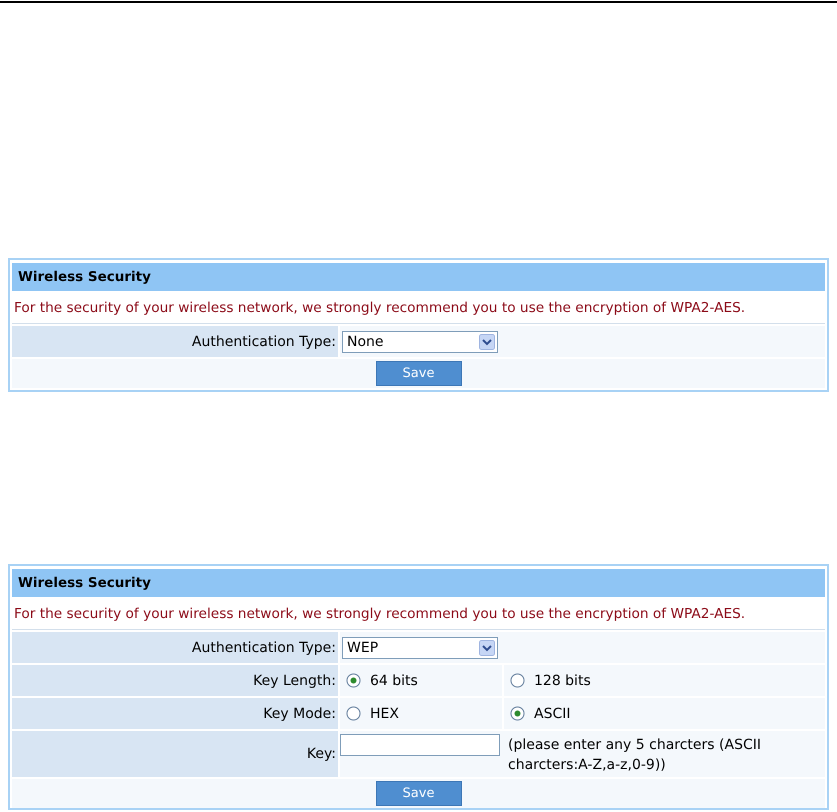 This screenshot has width=837, height=812. I want to click on authentication-dropdown: WEP, so click(420, 647).